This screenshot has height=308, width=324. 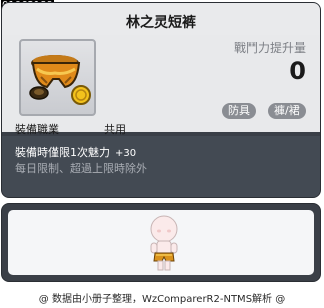 What do you see at coordinates (239, 111) in the screenshot?
I see `tag-armor: 防具` at bounding box center [239, 111].